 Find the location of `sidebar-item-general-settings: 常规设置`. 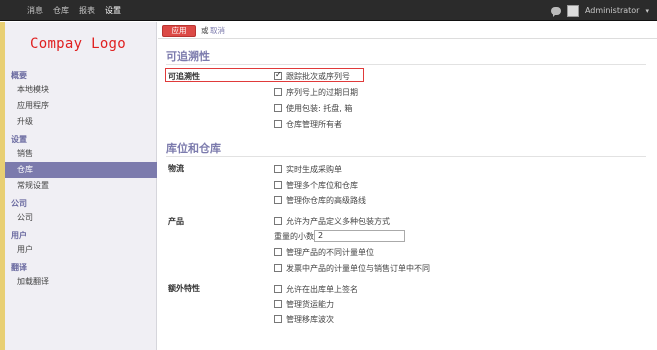

sidebar-item-general-settings: 常规设置 is located at coordinates (81, 186).